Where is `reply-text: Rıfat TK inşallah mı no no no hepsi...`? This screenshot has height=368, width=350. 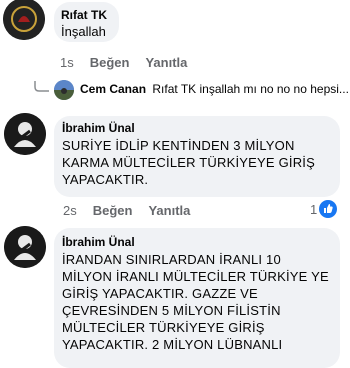 reply-text: Rıfat TK inşallah mı no no no hepsi... is located at coordinates (250, 89).